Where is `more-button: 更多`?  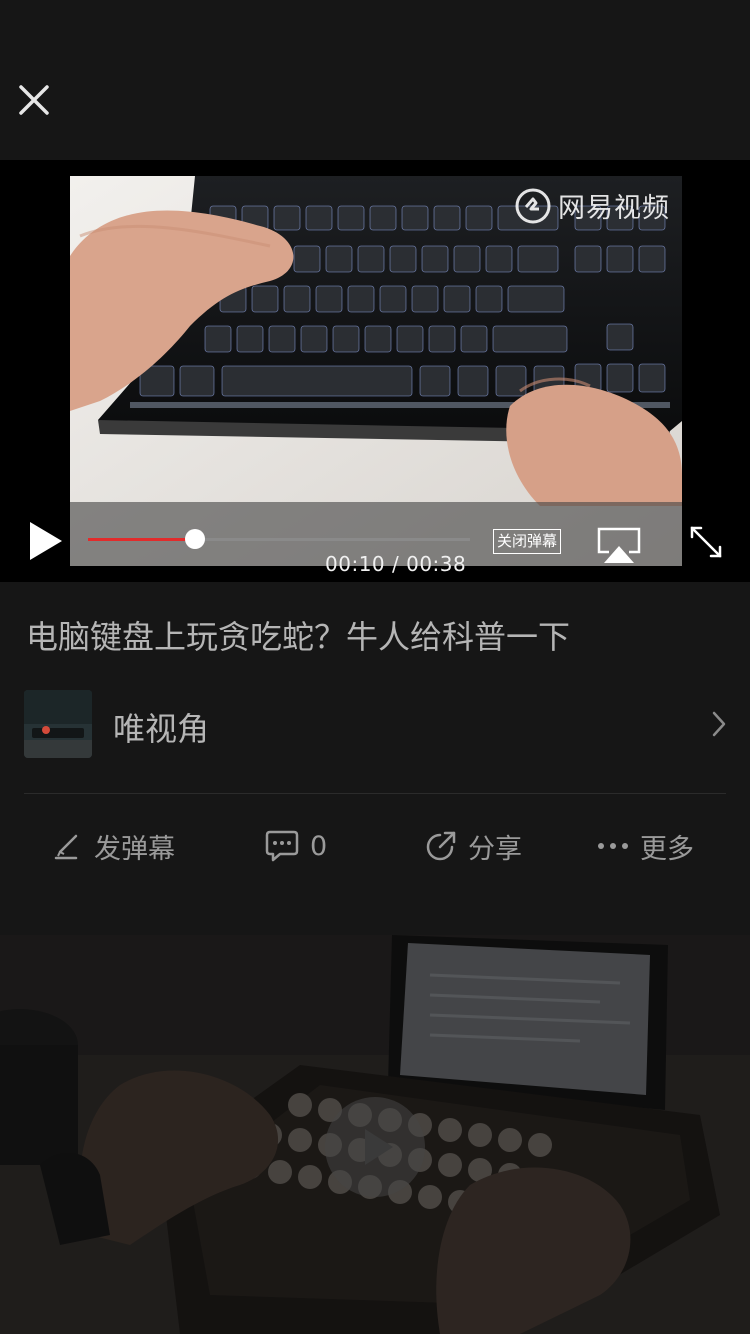
more-button: 更多 is located at coordinates (645, 846).